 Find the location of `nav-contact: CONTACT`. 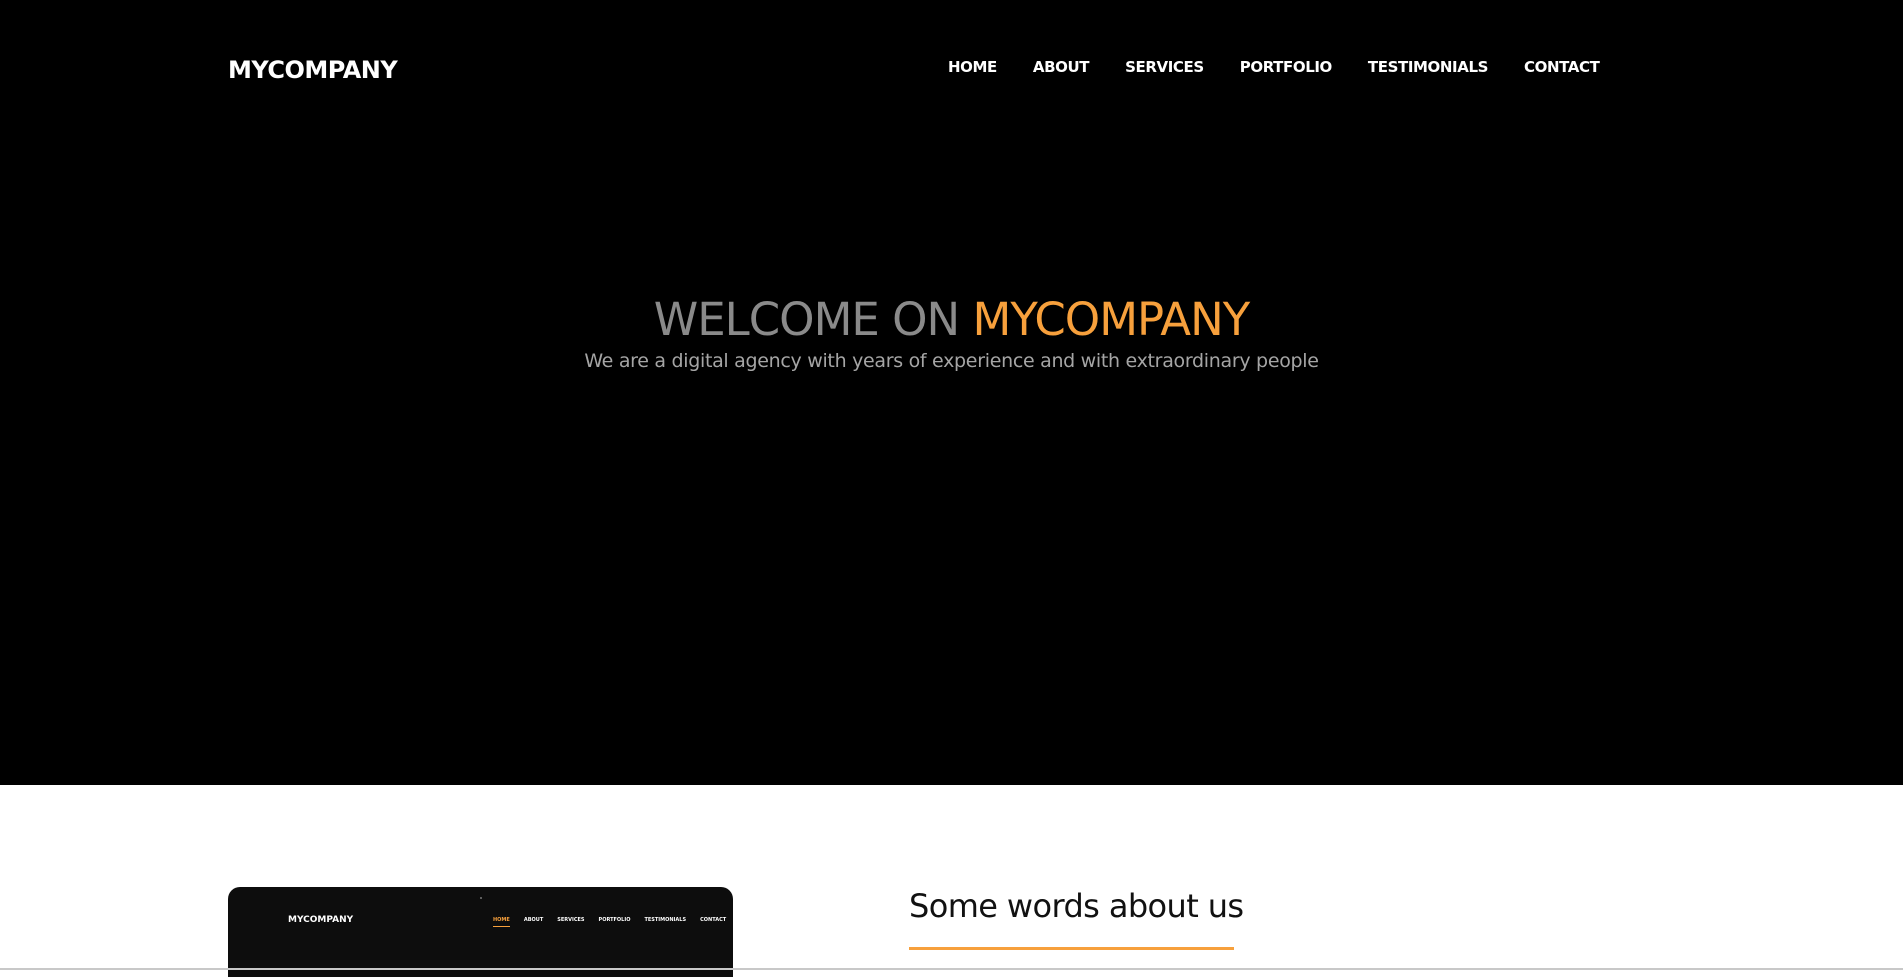

nav-contact: CONTACT is located at coordinates (1562, 67).